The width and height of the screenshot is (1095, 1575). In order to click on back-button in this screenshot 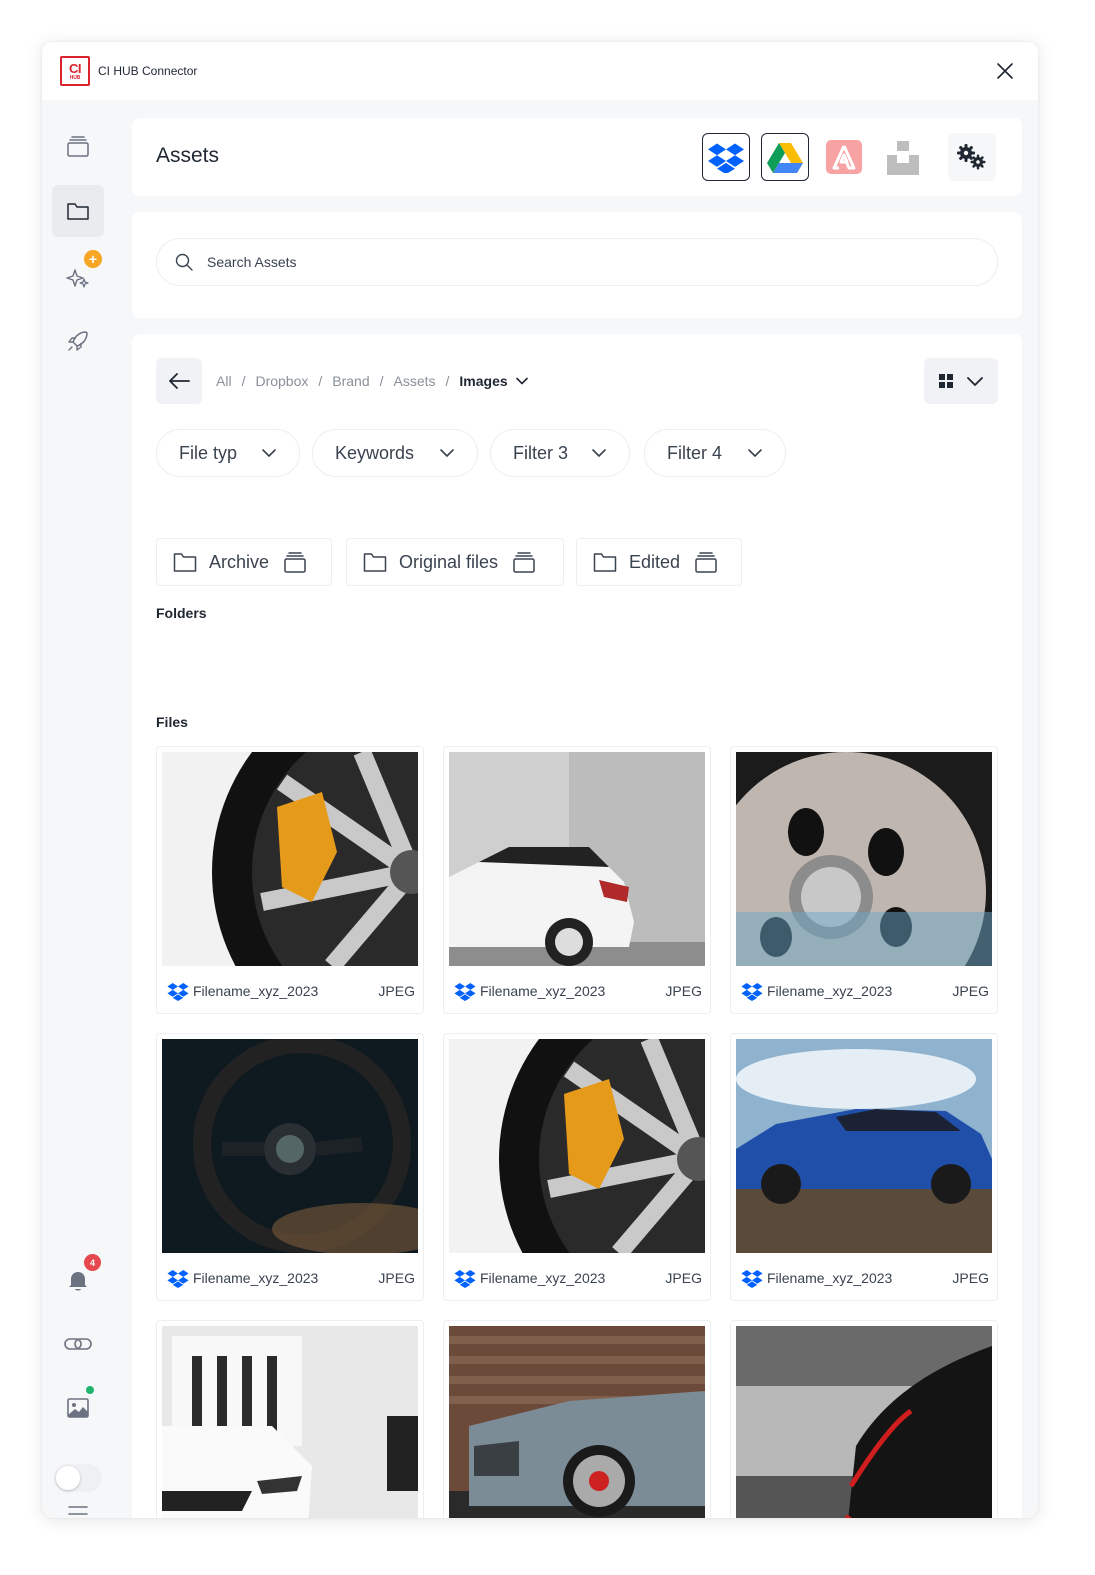, I will do `click(179, 381)`.